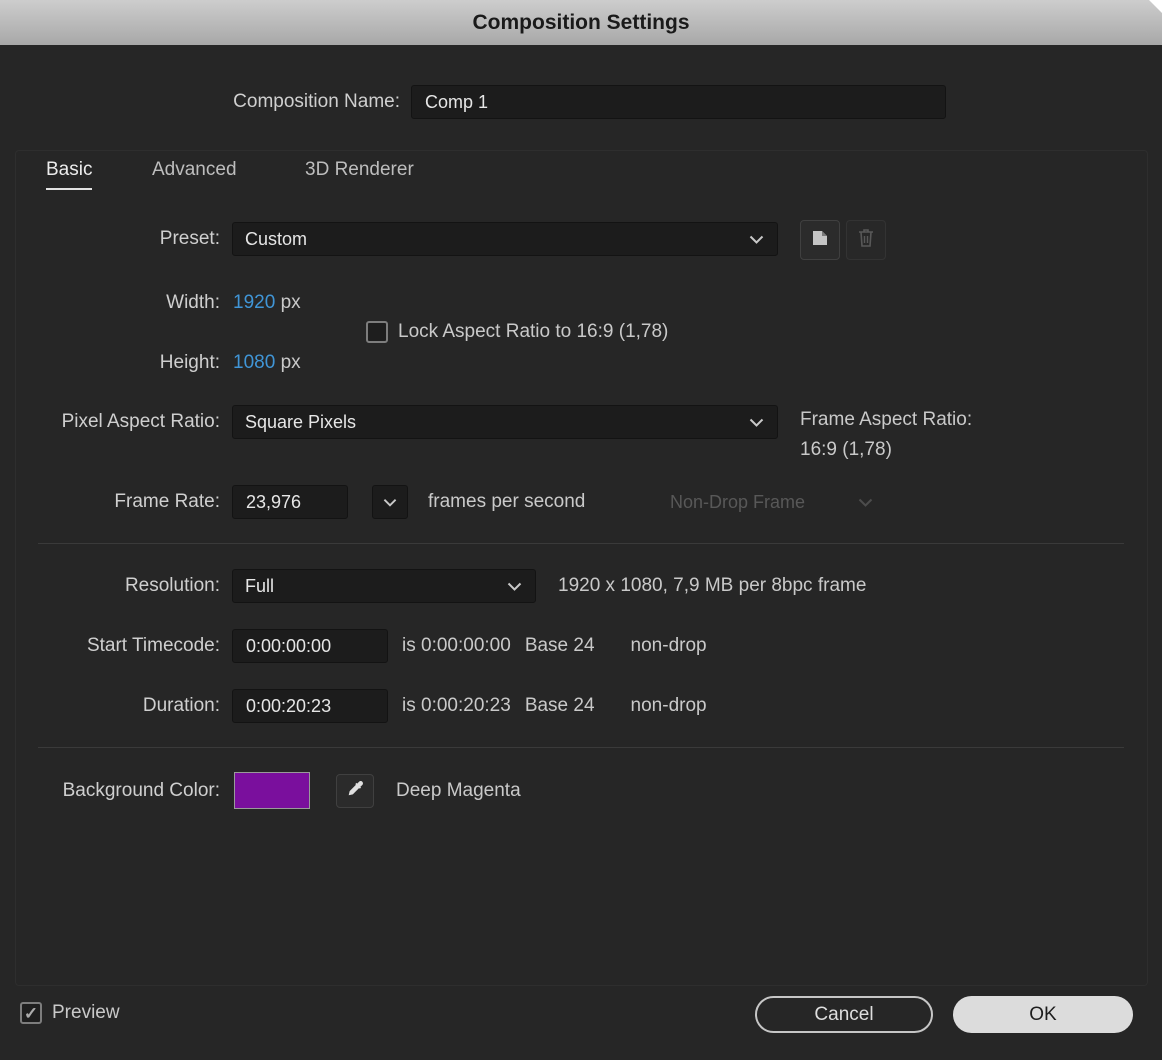 This screenshot has height=1060, width=1162. Describe the element at coordinates (181, 705) in the screenshot. I see `duration-label: Duration:` at that location.